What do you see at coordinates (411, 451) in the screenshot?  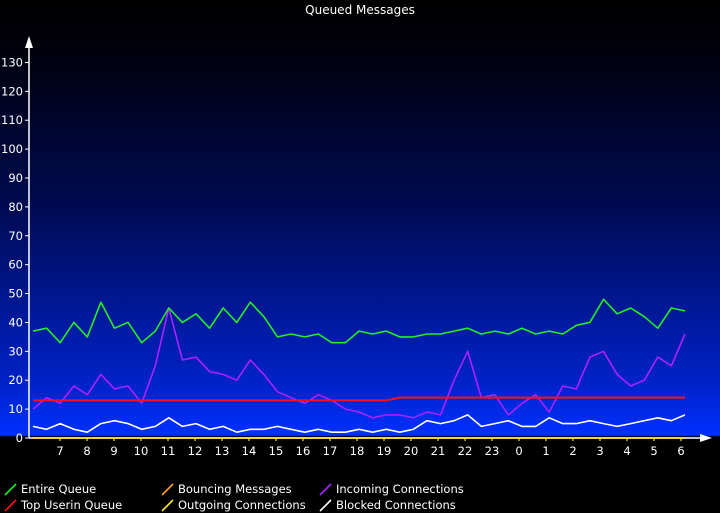 I see `x-tick-label: 20` at bounding box center [411, 451].